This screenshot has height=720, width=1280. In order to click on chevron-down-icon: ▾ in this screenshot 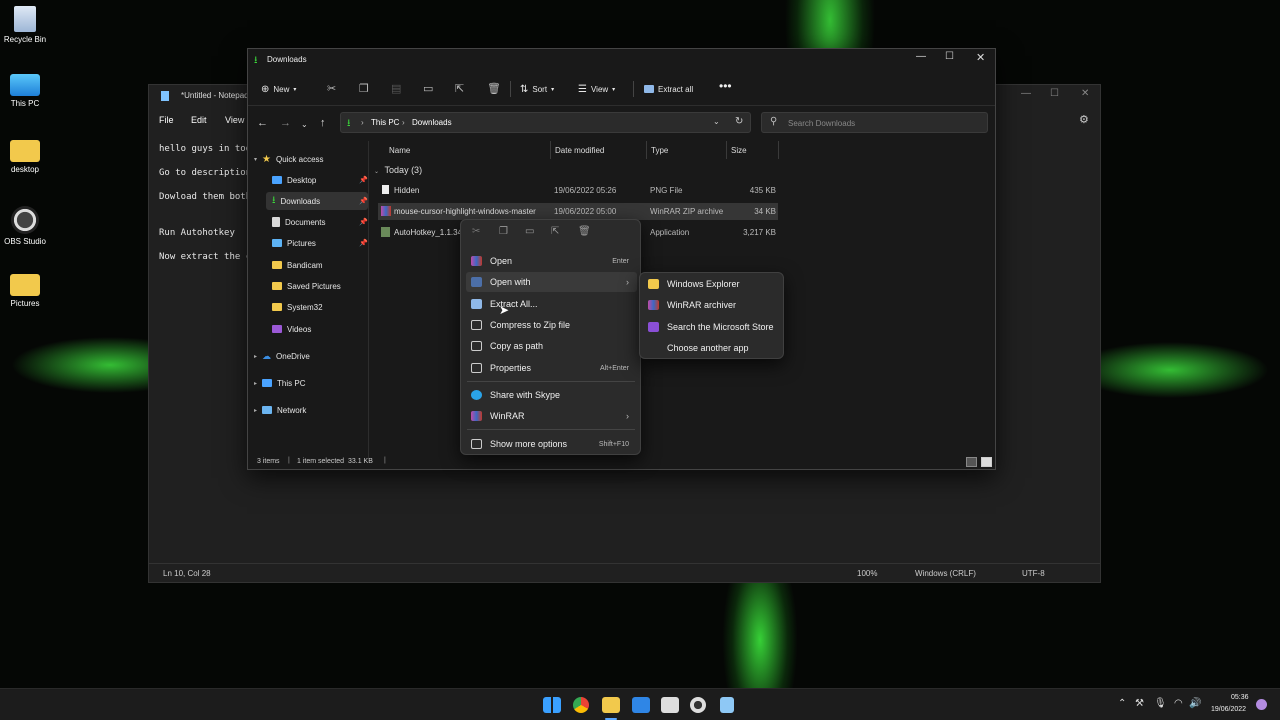, I will do `click(256, 159)`.